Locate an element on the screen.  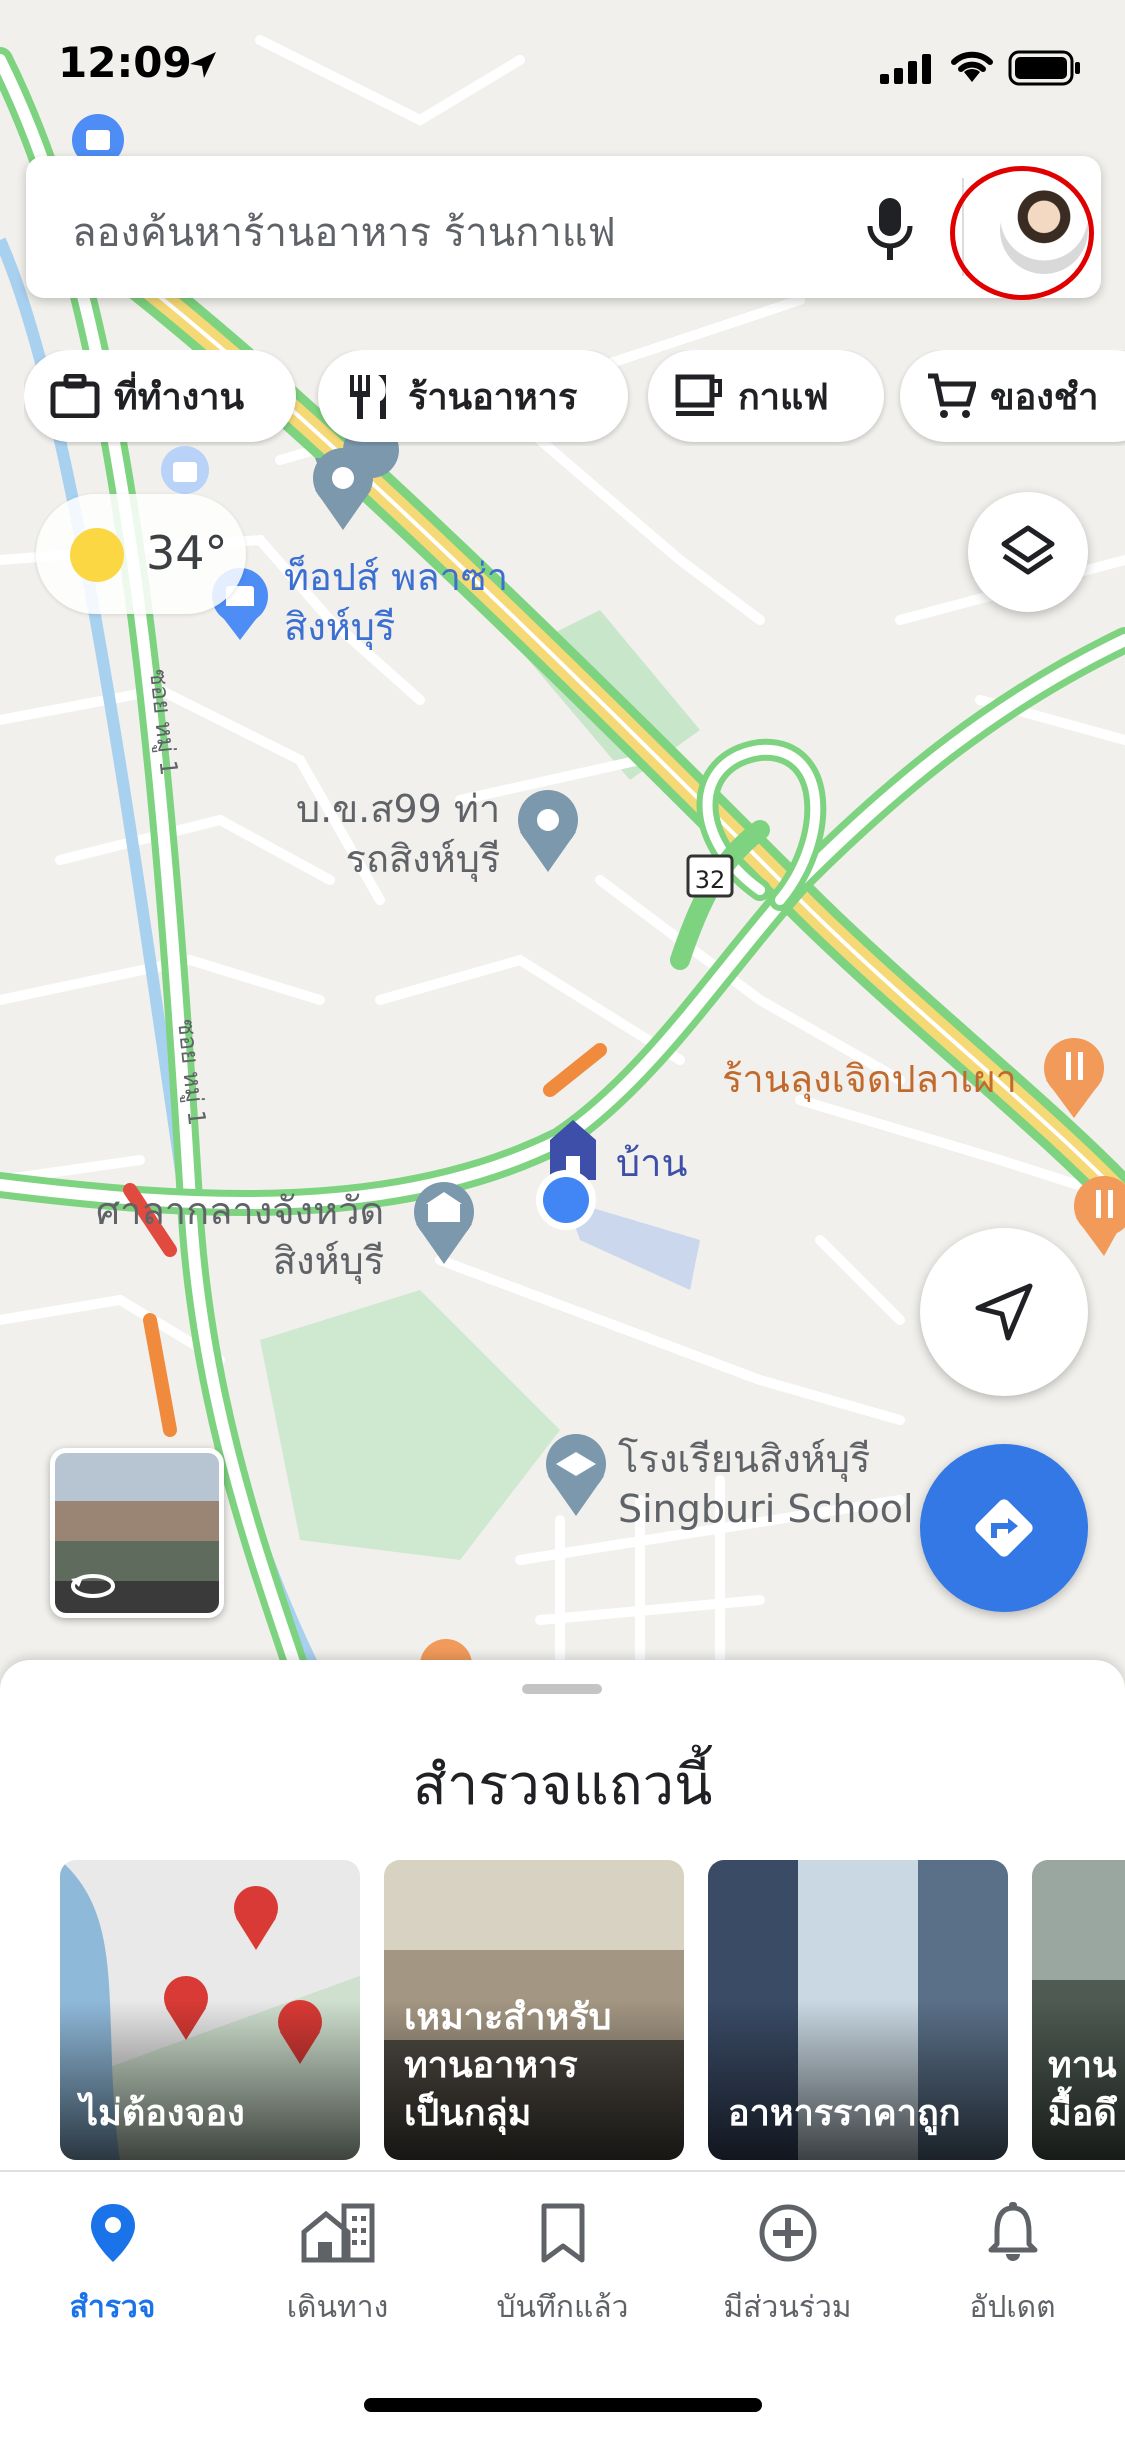
chip-work: ที่ทำงาน is located at coordinates (160, 396).